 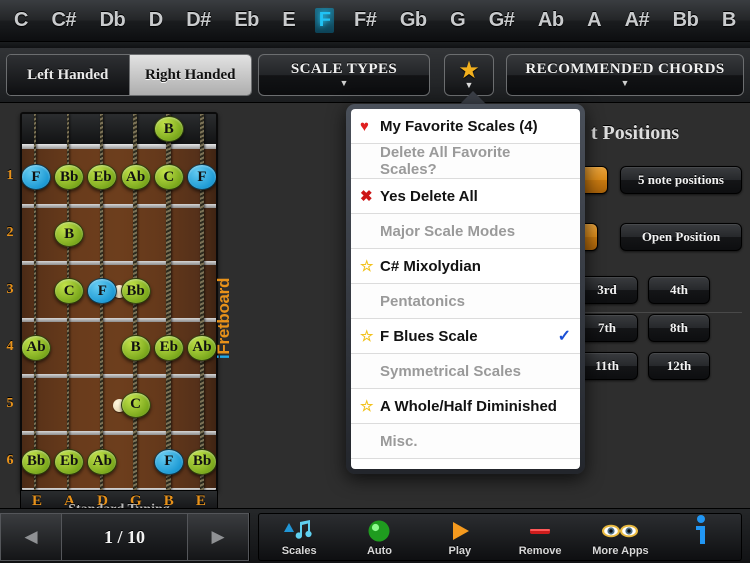 I want to click on five-note-positions-button: 5 note positions, so click(x=681, y=180).